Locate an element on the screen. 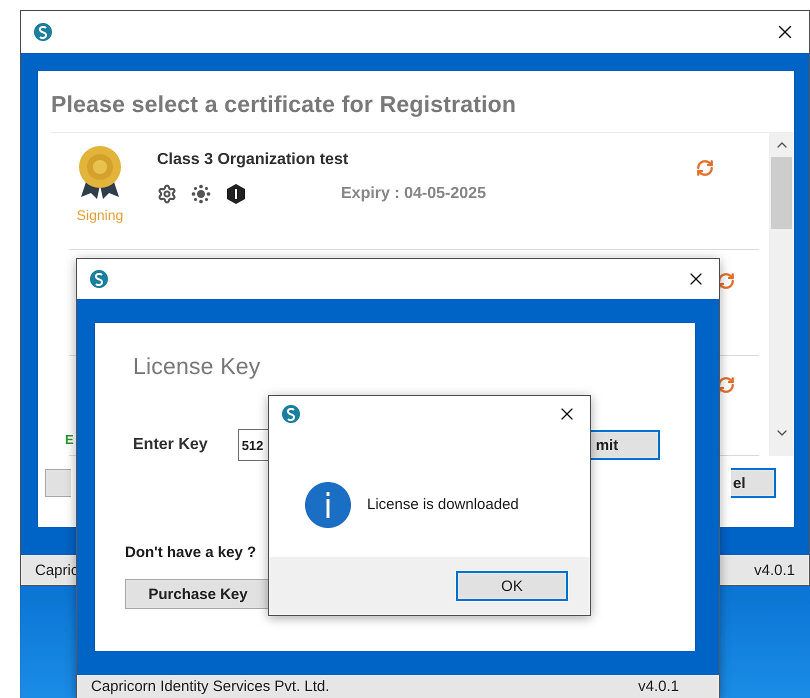  no-key-prompt: Don't have a key ? is located at coordinates (191, 552).